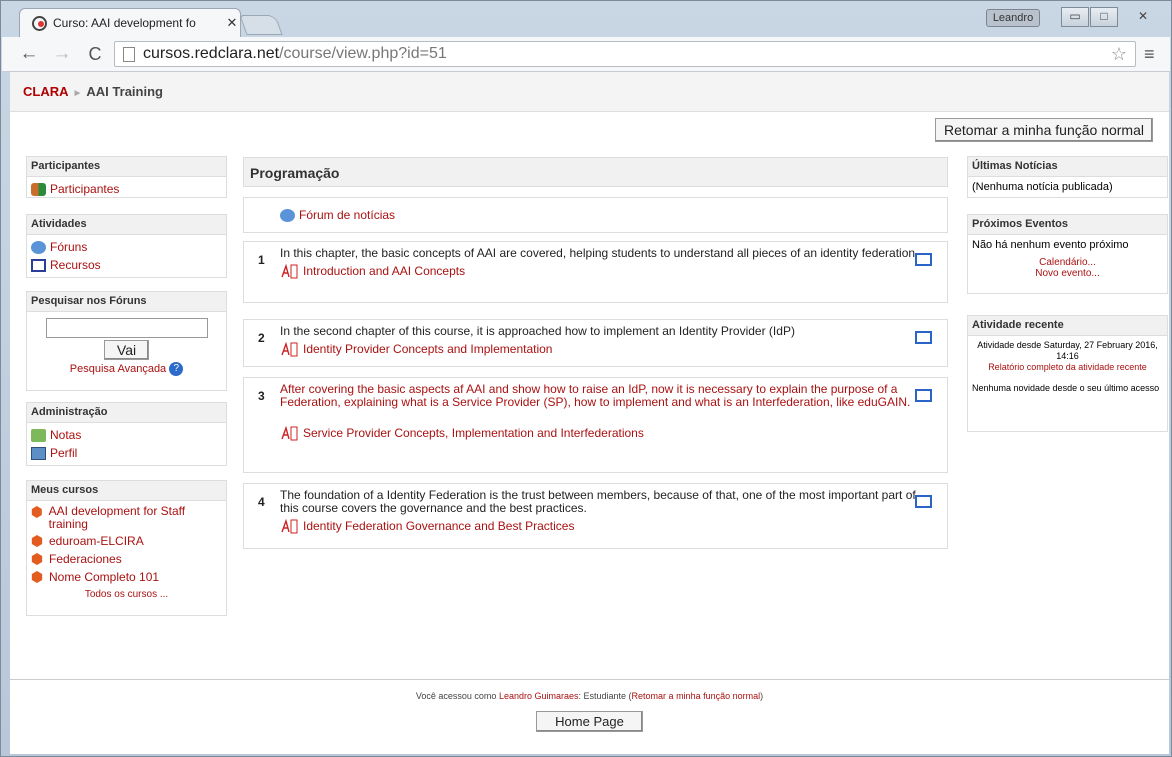 This screenshot has width=1172, height=757. Describe the element at coordinates (38, 435) in the screenshot. I see `grades-icon` at that location.